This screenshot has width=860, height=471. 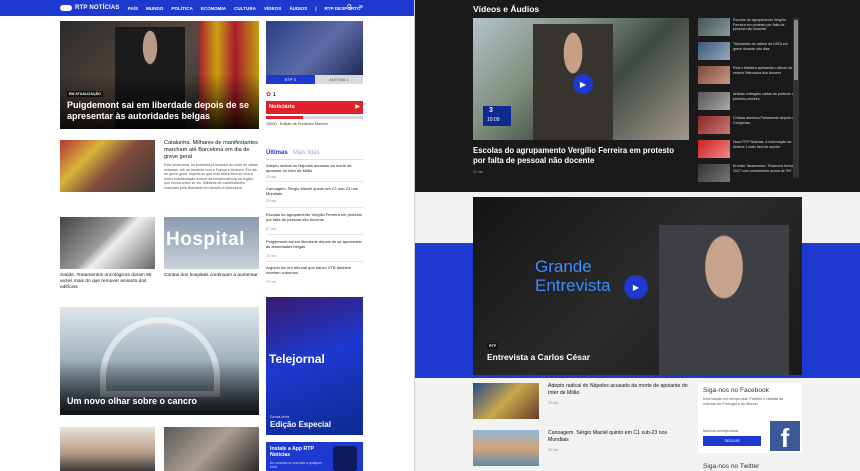 What do you see at coordinates (497, 116) in the screenshot?
I see `rtp3-overlay: 3 10:09` at bounding box center [497, 116].